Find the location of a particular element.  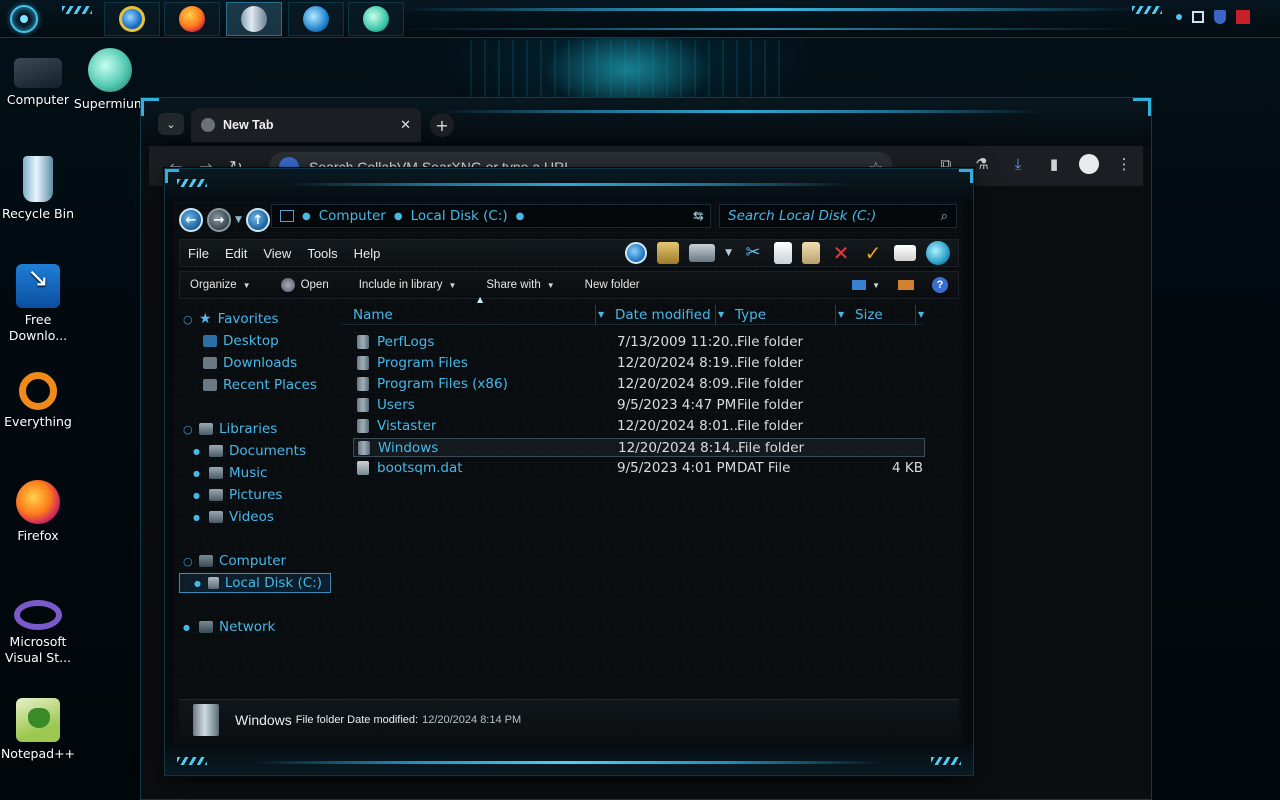

refresh-icon: ⇆ is located at coordinates (698, 216).